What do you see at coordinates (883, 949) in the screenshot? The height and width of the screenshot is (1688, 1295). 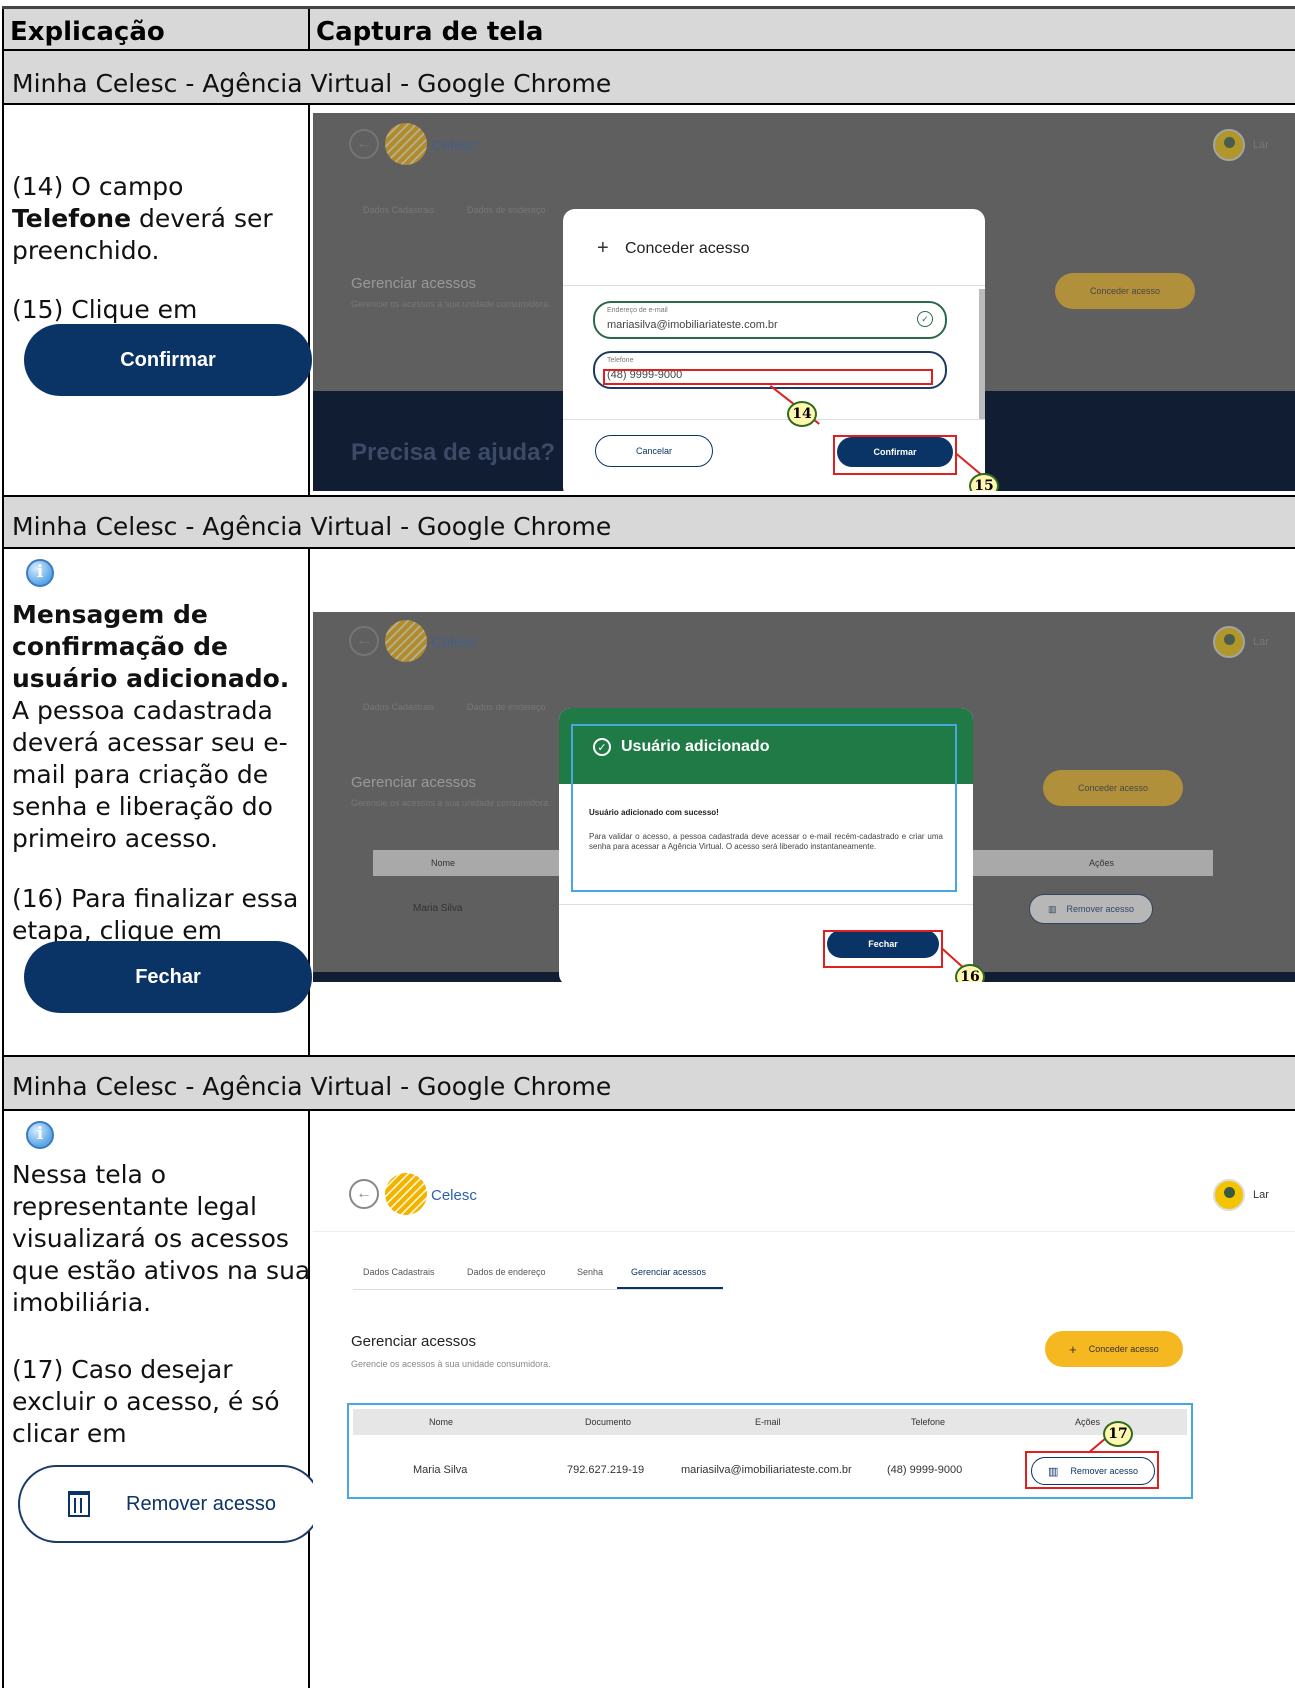 I see `highlight-close` at bounding box center [883, 949].